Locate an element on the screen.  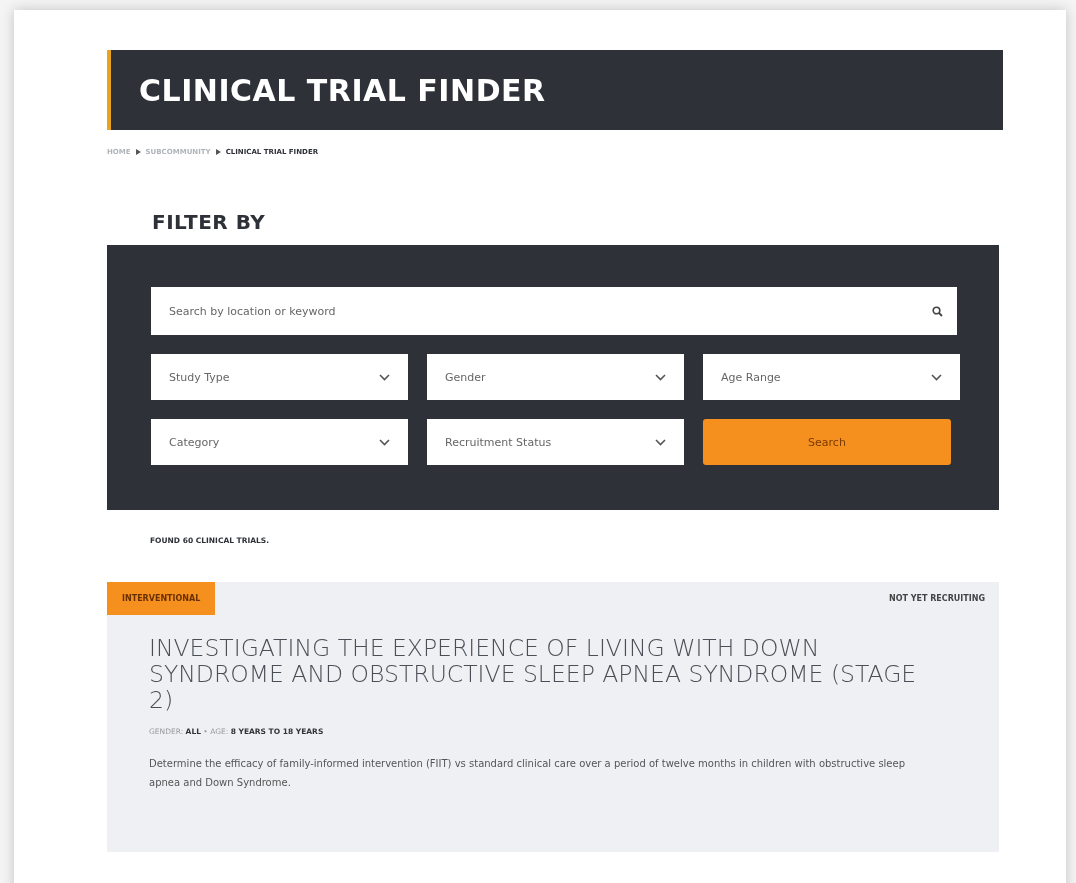
search-icon is located at coordinates (937, 311).